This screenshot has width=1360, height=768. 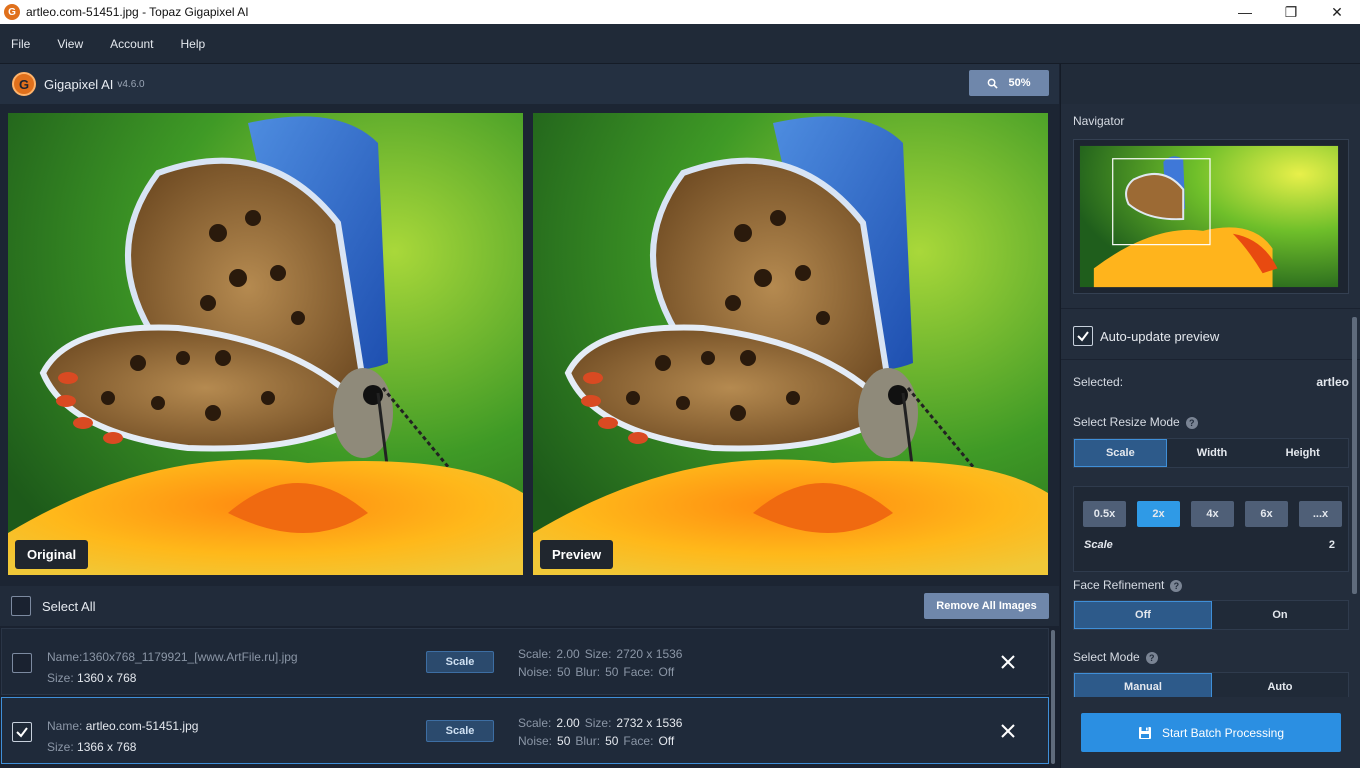 I want to click on auto-update-label: Auto-update preview, so click(x=1160, y=336).